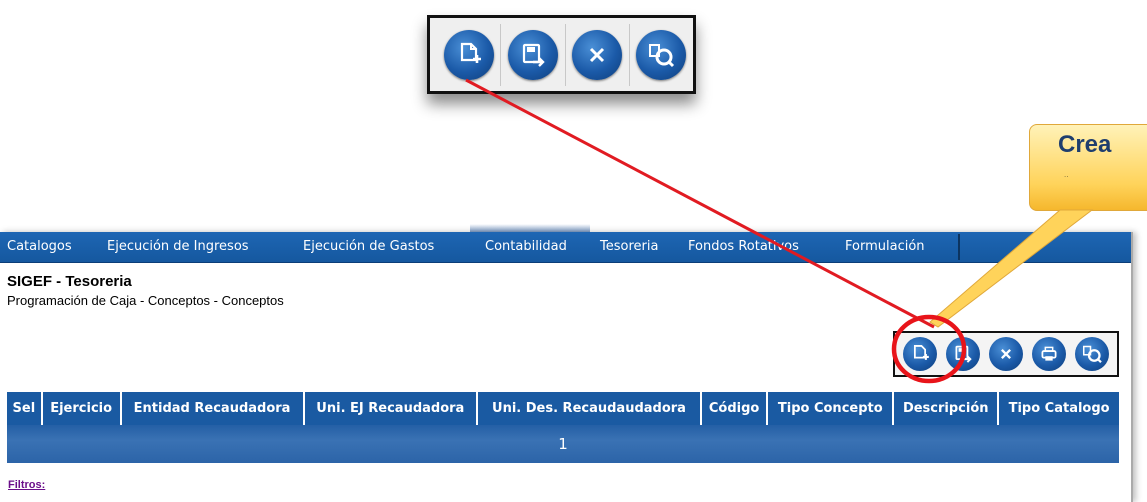  I want to click on zoom-new-button, so click(468, 55).